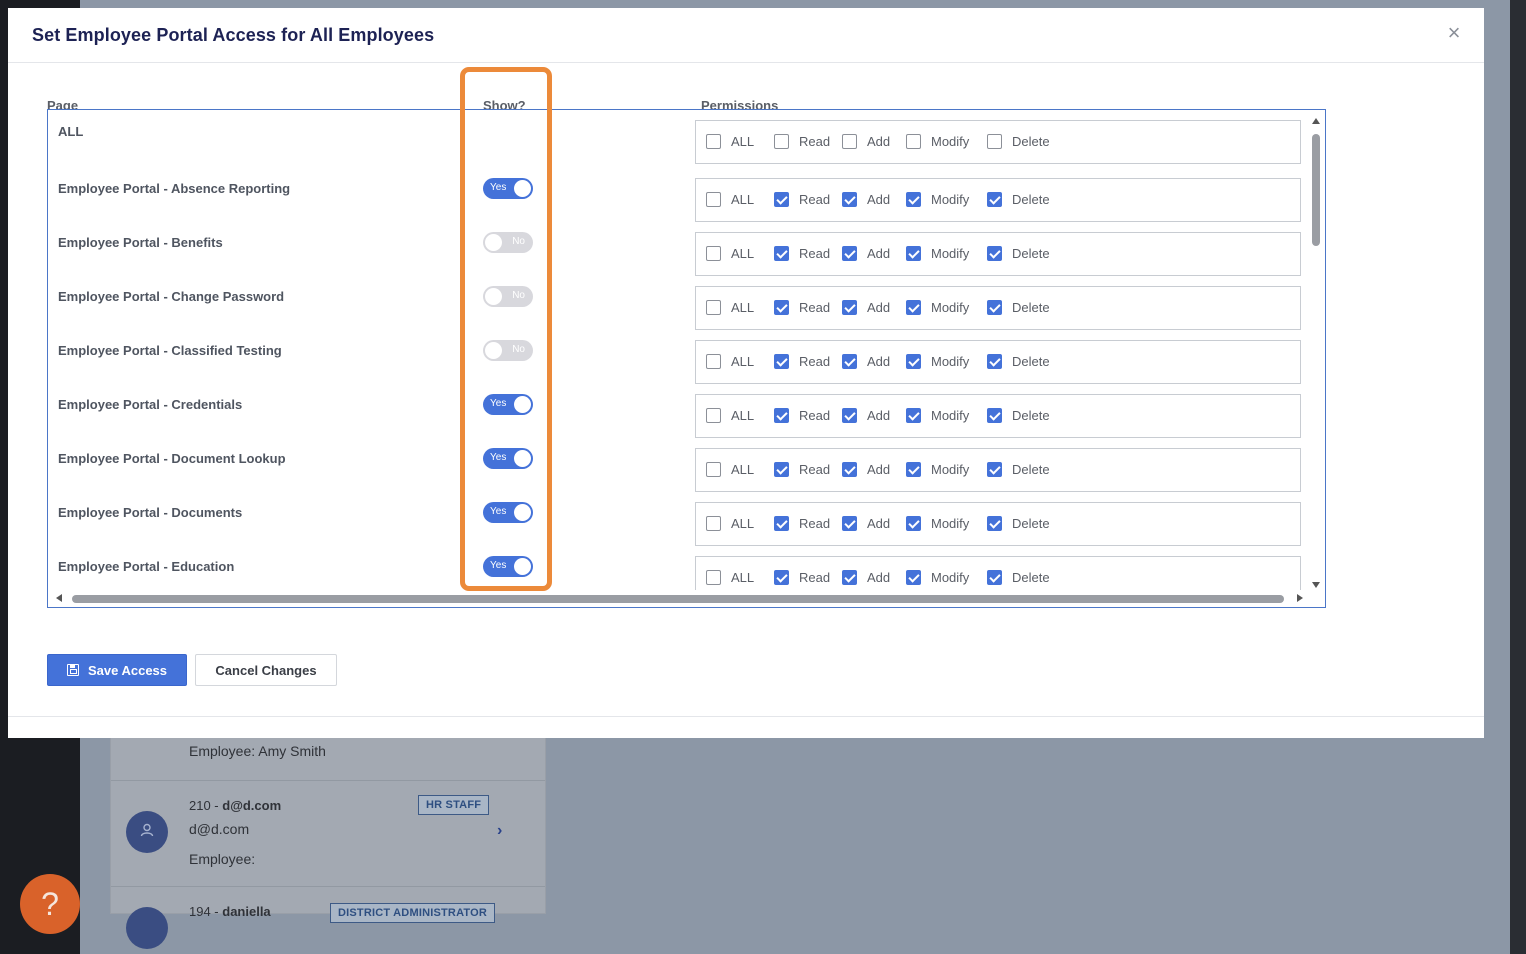 This screenshot has height=954, width=1526. Describe the element at coordinates (1300, 598) in the screenshot. I see `scroll-right-icon` at that location.